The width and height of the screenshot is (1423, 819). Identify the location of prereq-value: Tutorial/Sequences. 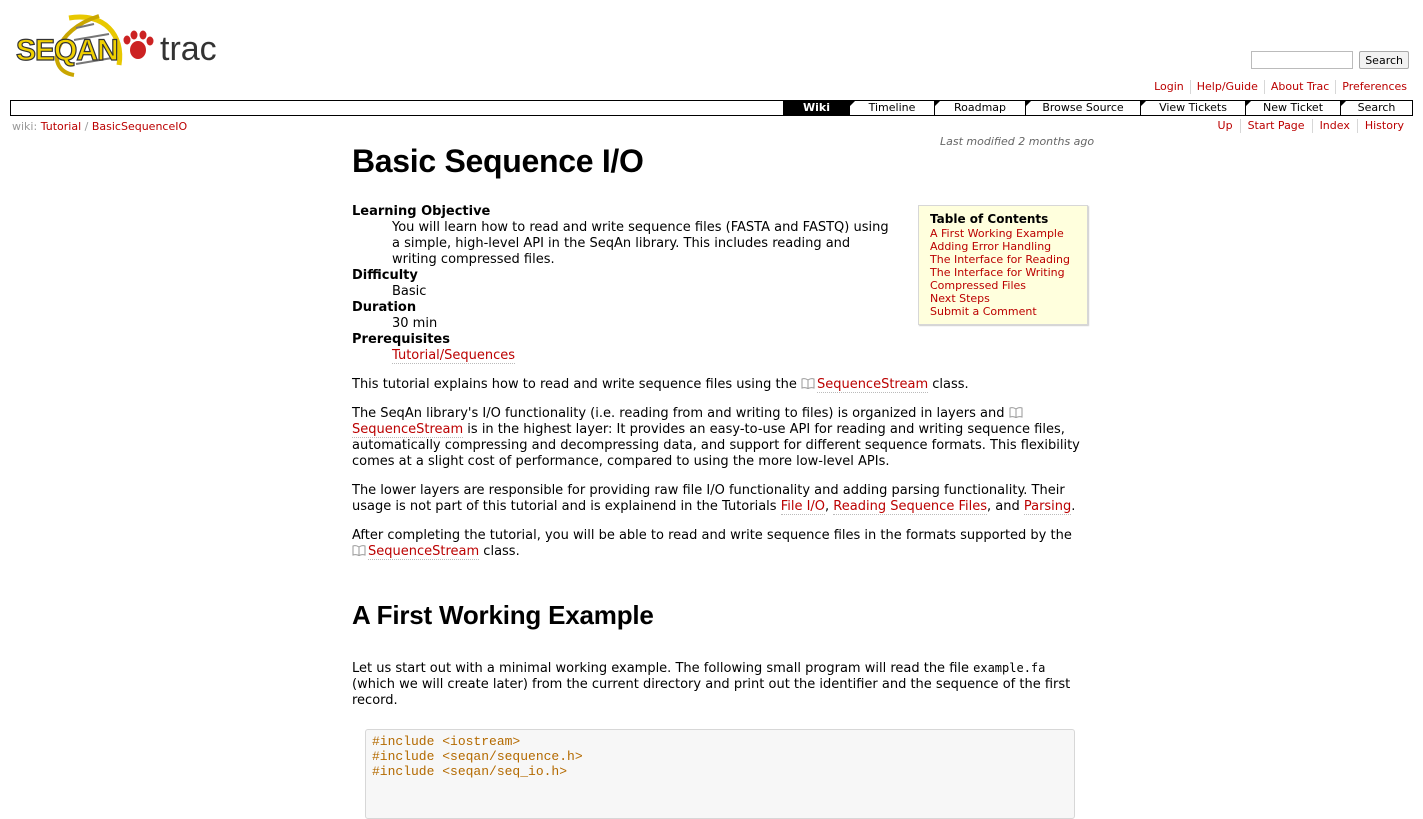
(642, 356).